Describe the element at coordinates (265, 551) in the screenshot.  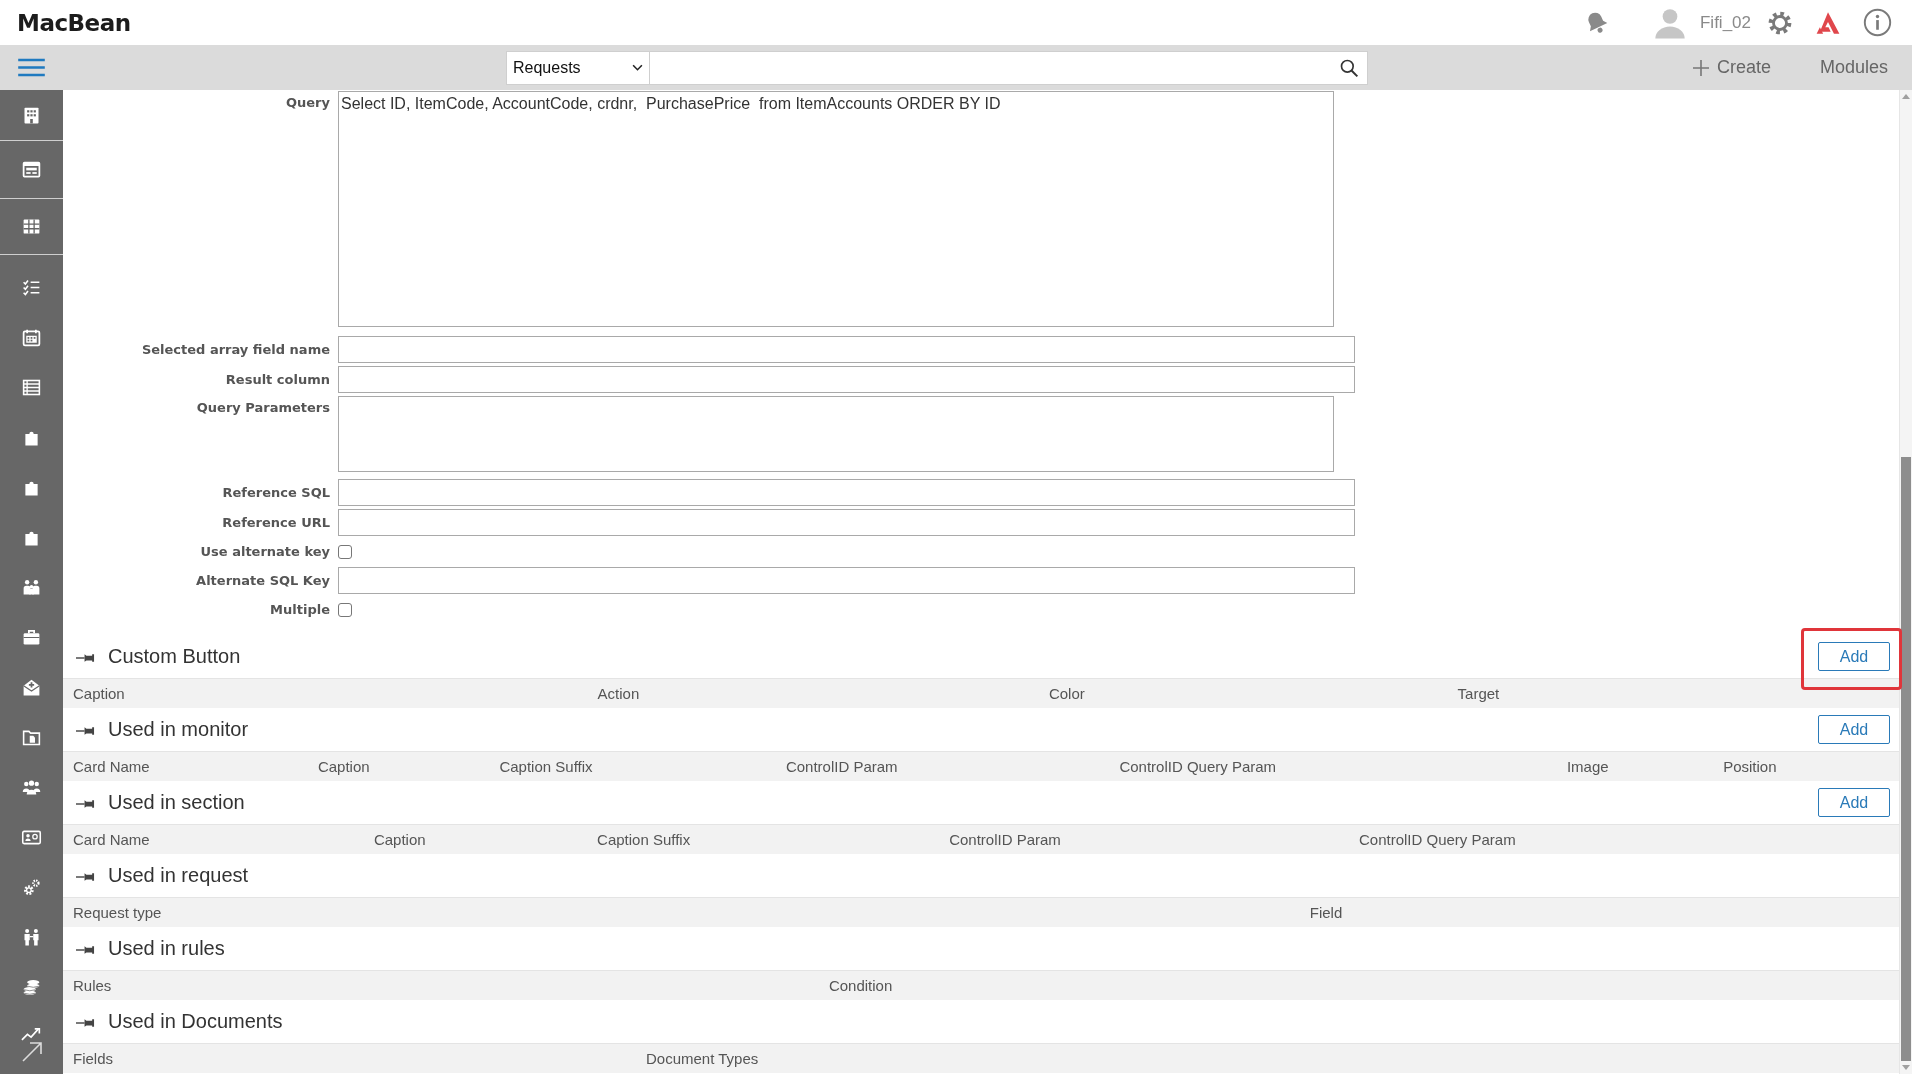
I see `field-label: Use alternate key` at that location.